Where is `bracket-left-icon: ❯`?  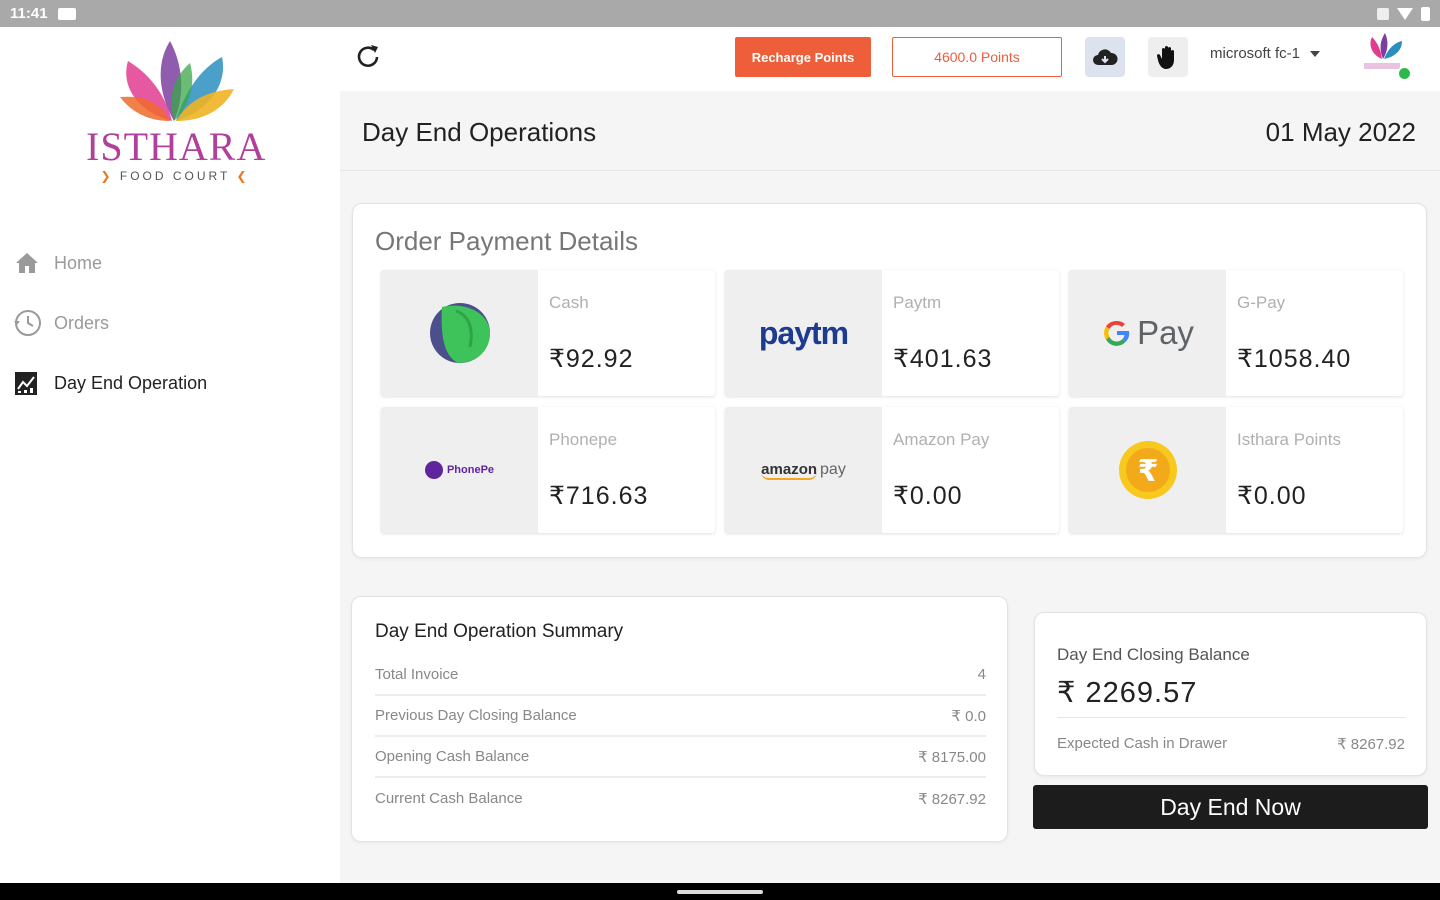
bracket-left-icon: ❯ is located at coordinates (107, 176).